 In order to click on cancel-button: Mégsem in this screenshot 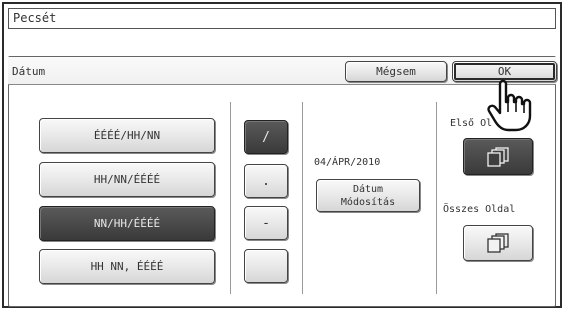, I will do `click(396, 71)`.